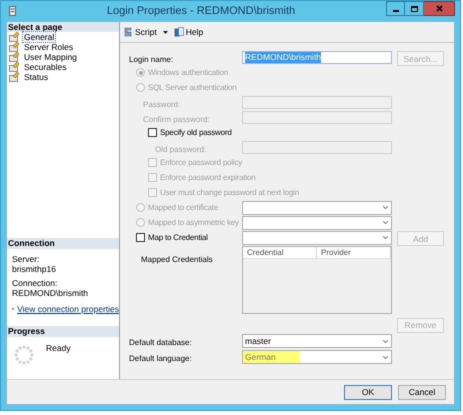  Describe the element at coordinates (151, 59) in the screenshot. I see `field-label: Login name:` at that location.